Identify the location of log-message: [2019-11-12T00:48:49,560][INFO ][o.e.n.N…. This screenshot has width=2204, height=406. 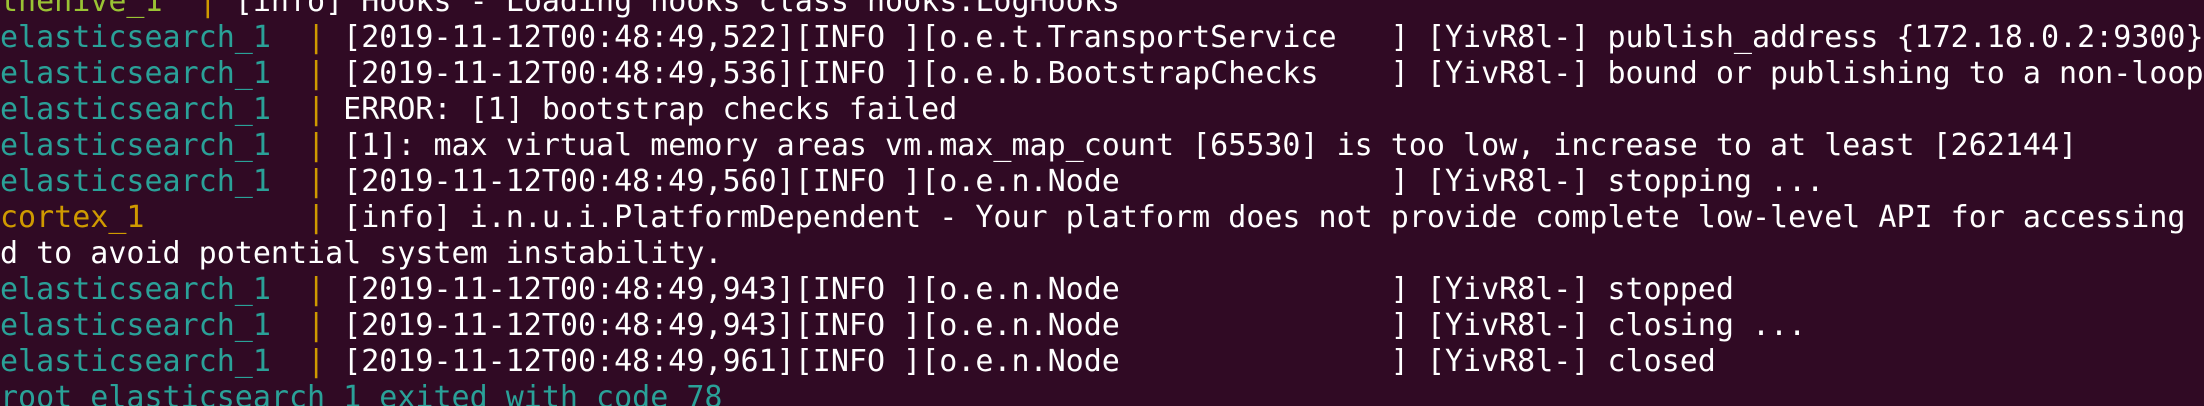
(1075, 181).